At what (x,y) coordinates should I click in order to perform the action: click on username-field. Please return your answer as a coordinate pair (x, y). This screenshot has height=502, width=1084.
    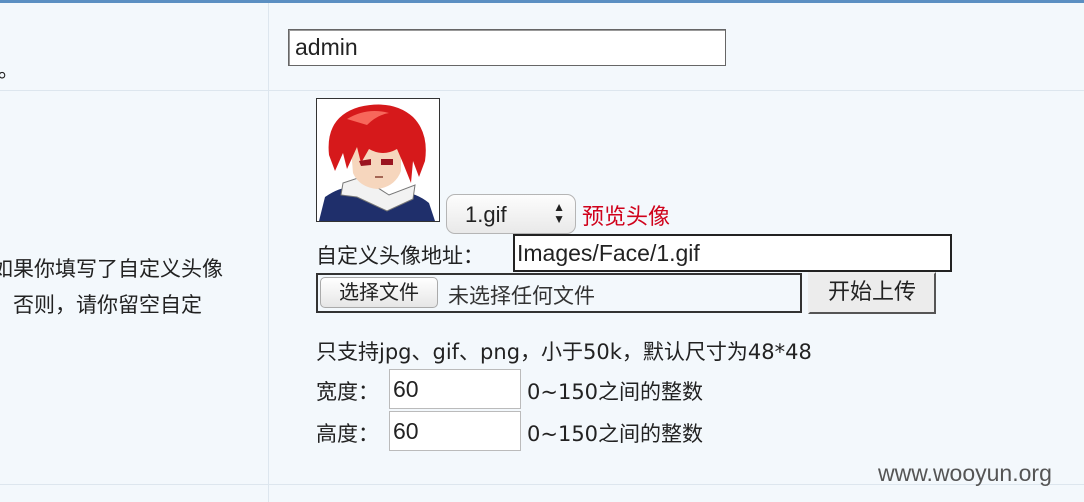
    Looking at the image, I should click on (507, 47).